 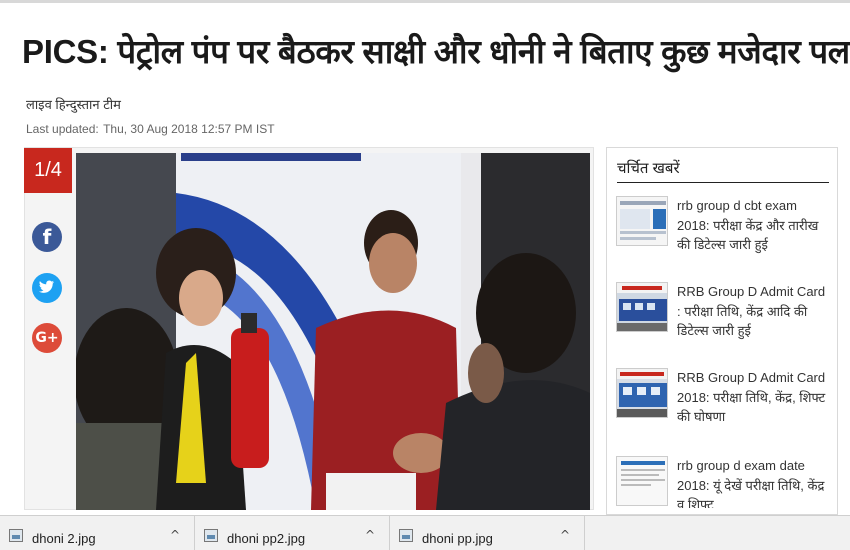 I want to click on facebook-icon: f, so click(x=47, y=237).